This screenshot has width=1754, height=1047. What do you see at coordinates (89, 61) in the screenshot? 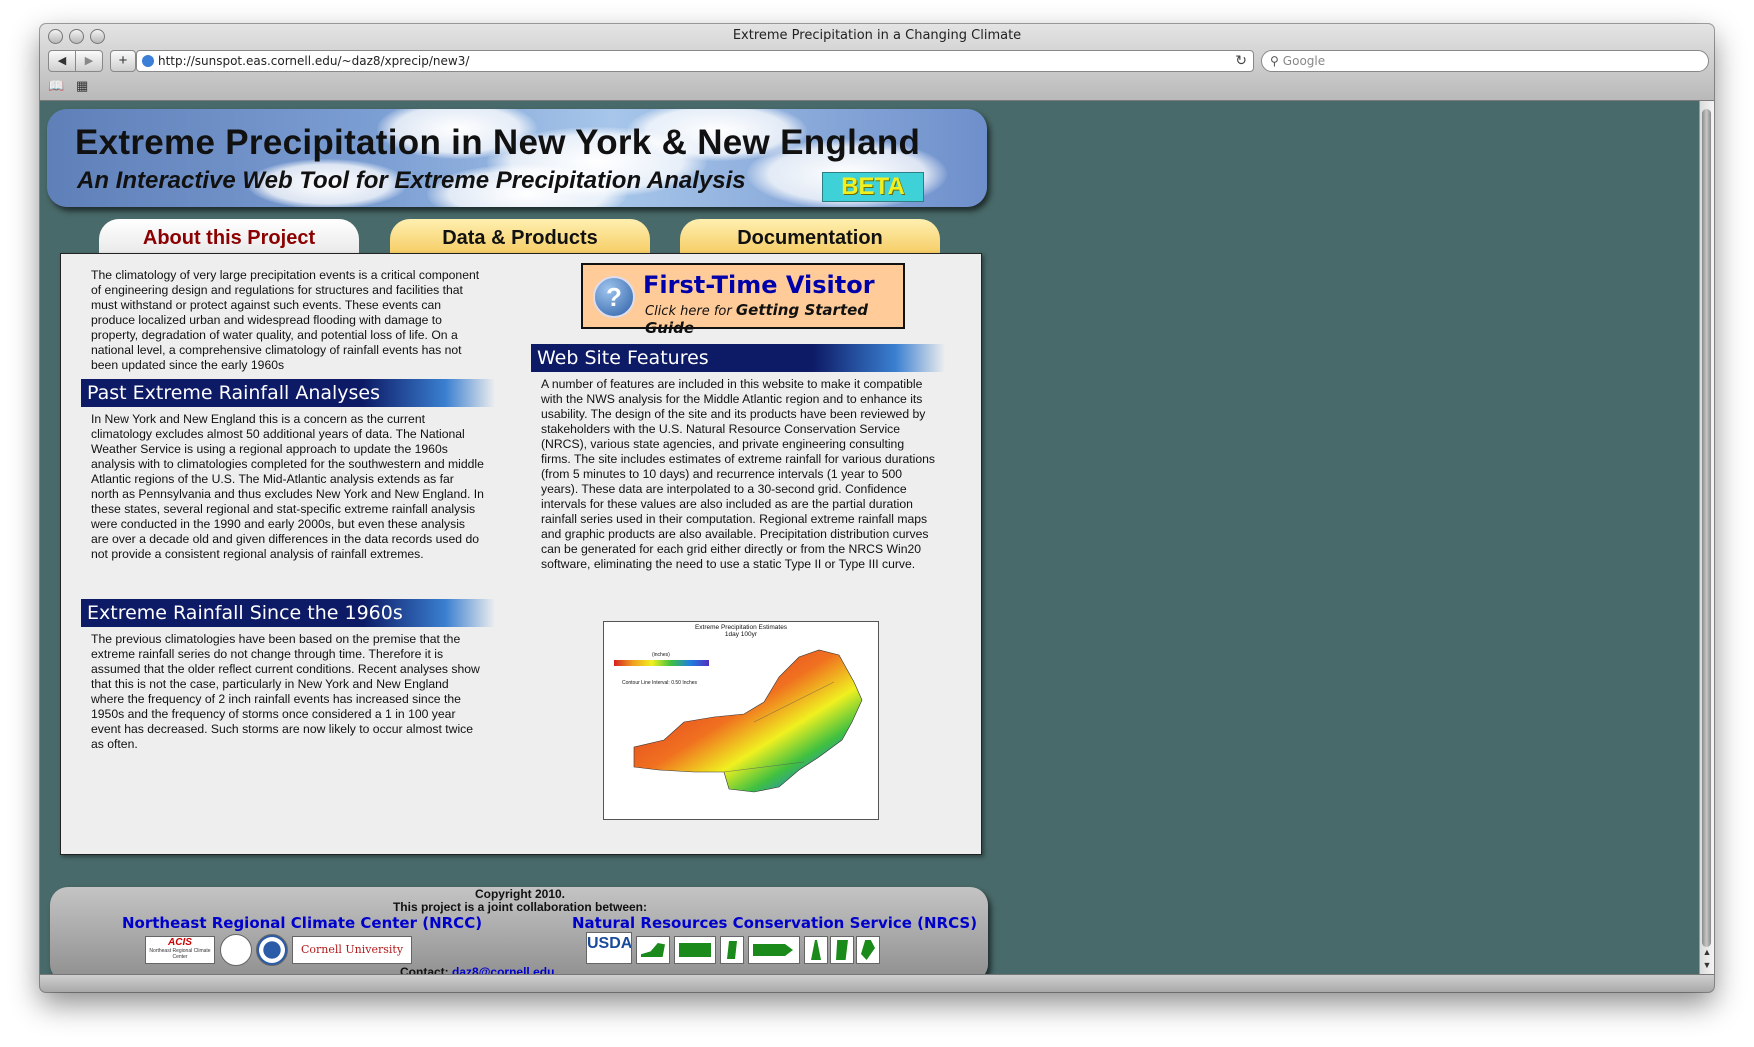
I see `forward-button: ▶` at bounding box center [89, 61].